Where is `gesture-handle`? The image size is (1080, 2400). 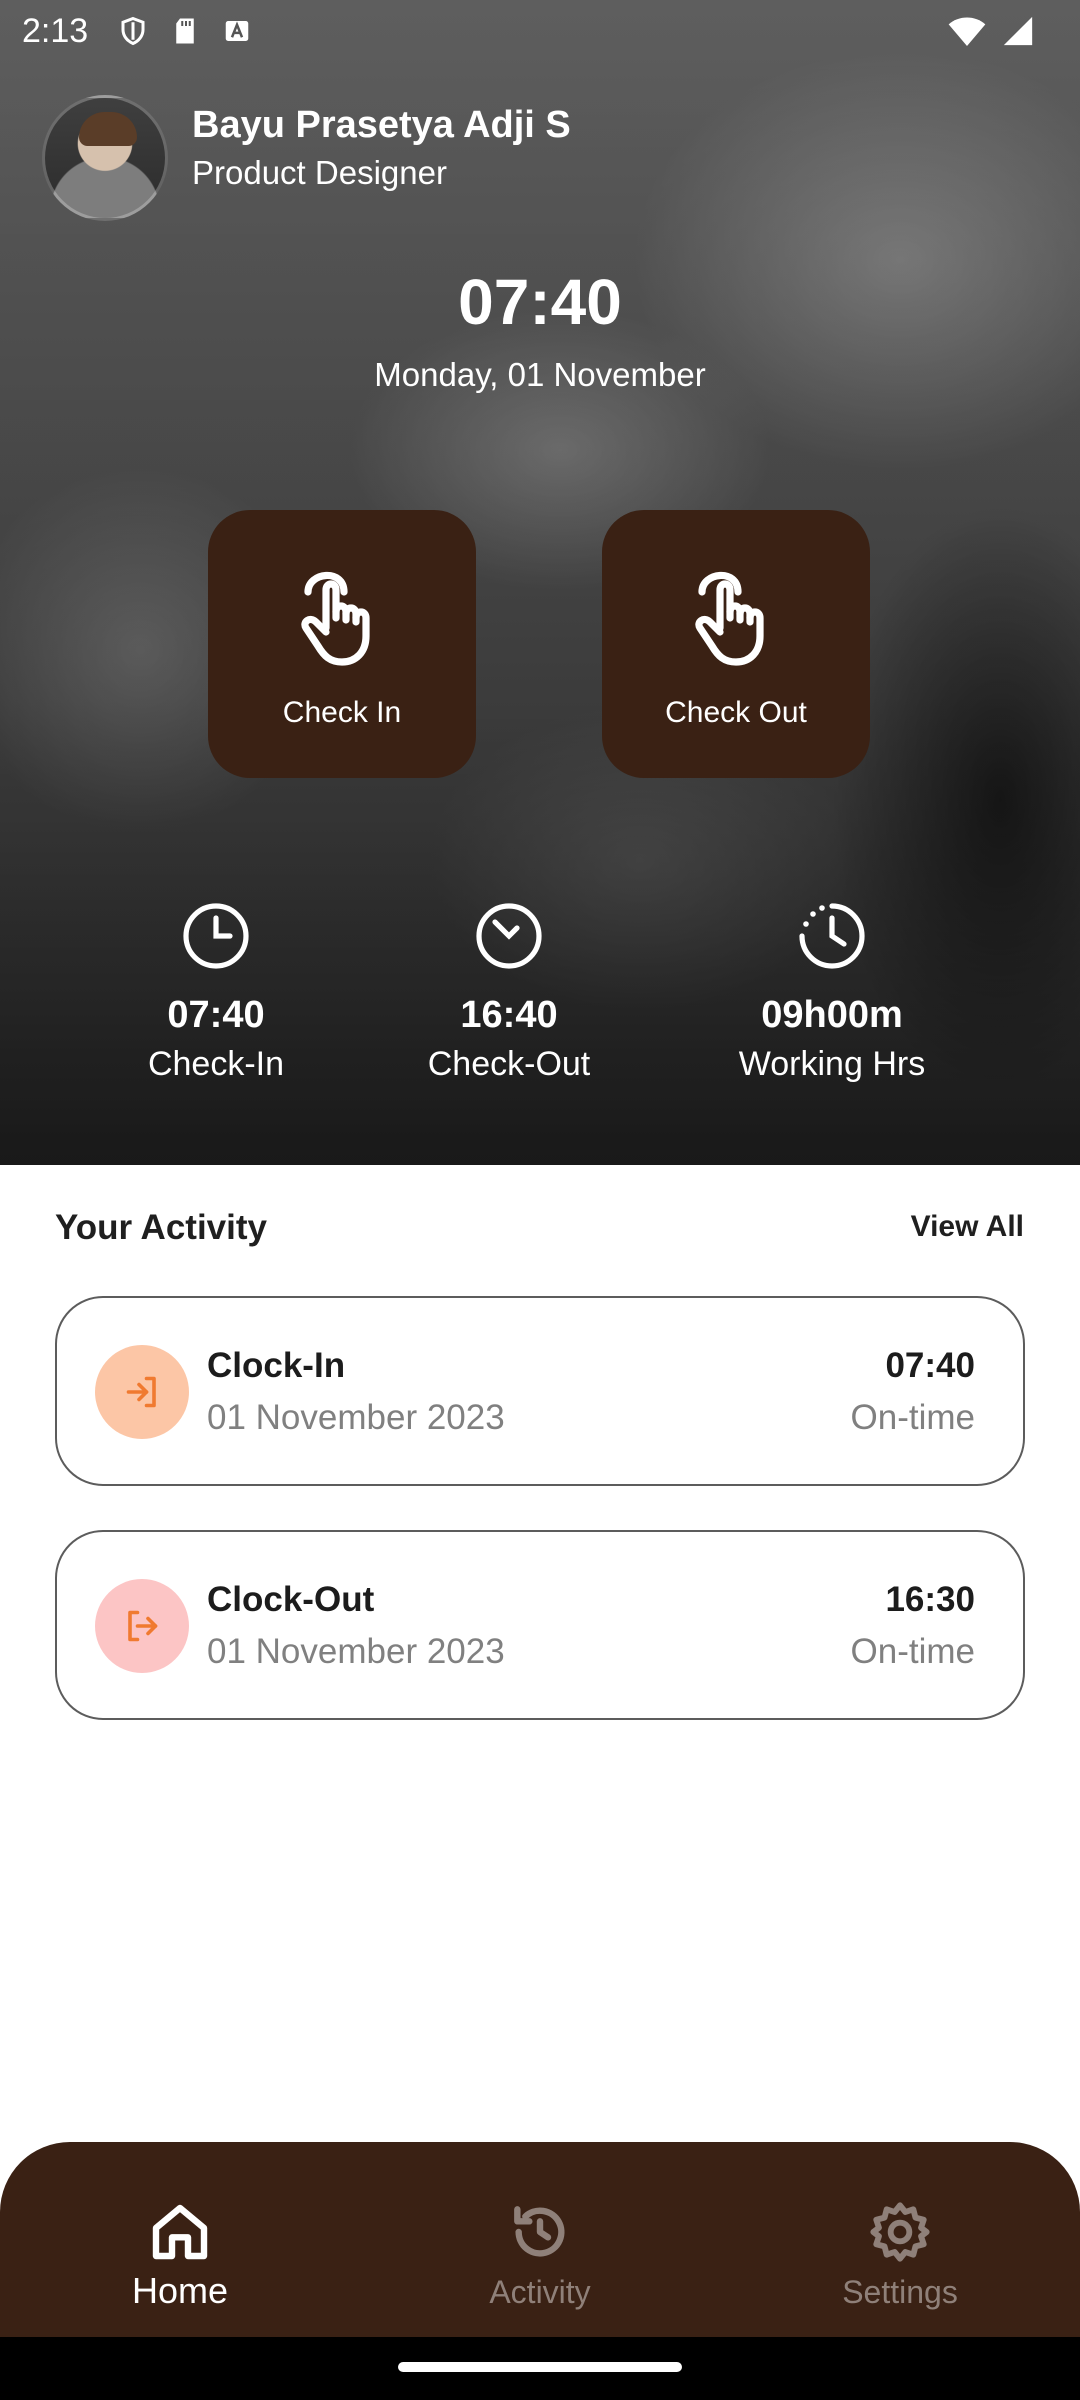
gesture-handle is located at coordinates (540, 2367).